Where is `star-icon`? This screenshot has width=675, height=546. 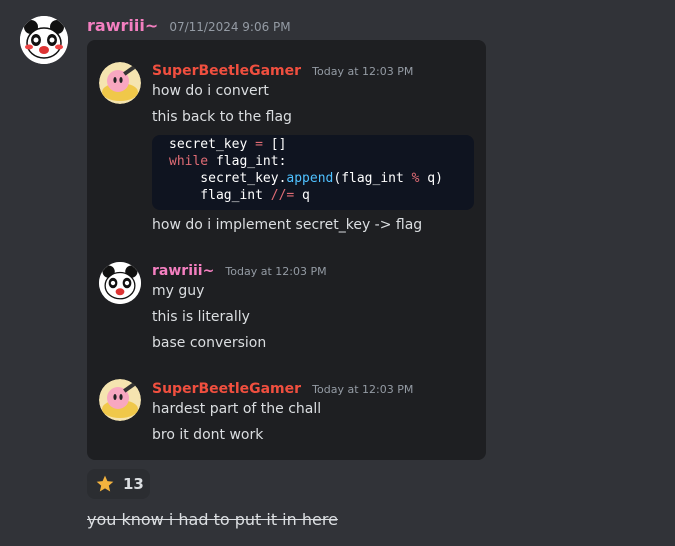 star-icon is located at coordinates (105, 483).